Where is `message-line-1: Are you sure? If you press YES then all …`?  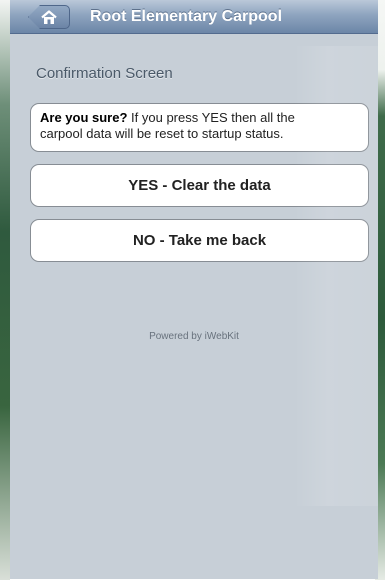
message-line-1: Are you sure? If you press YES then all … is located at coordinates (200, 118).